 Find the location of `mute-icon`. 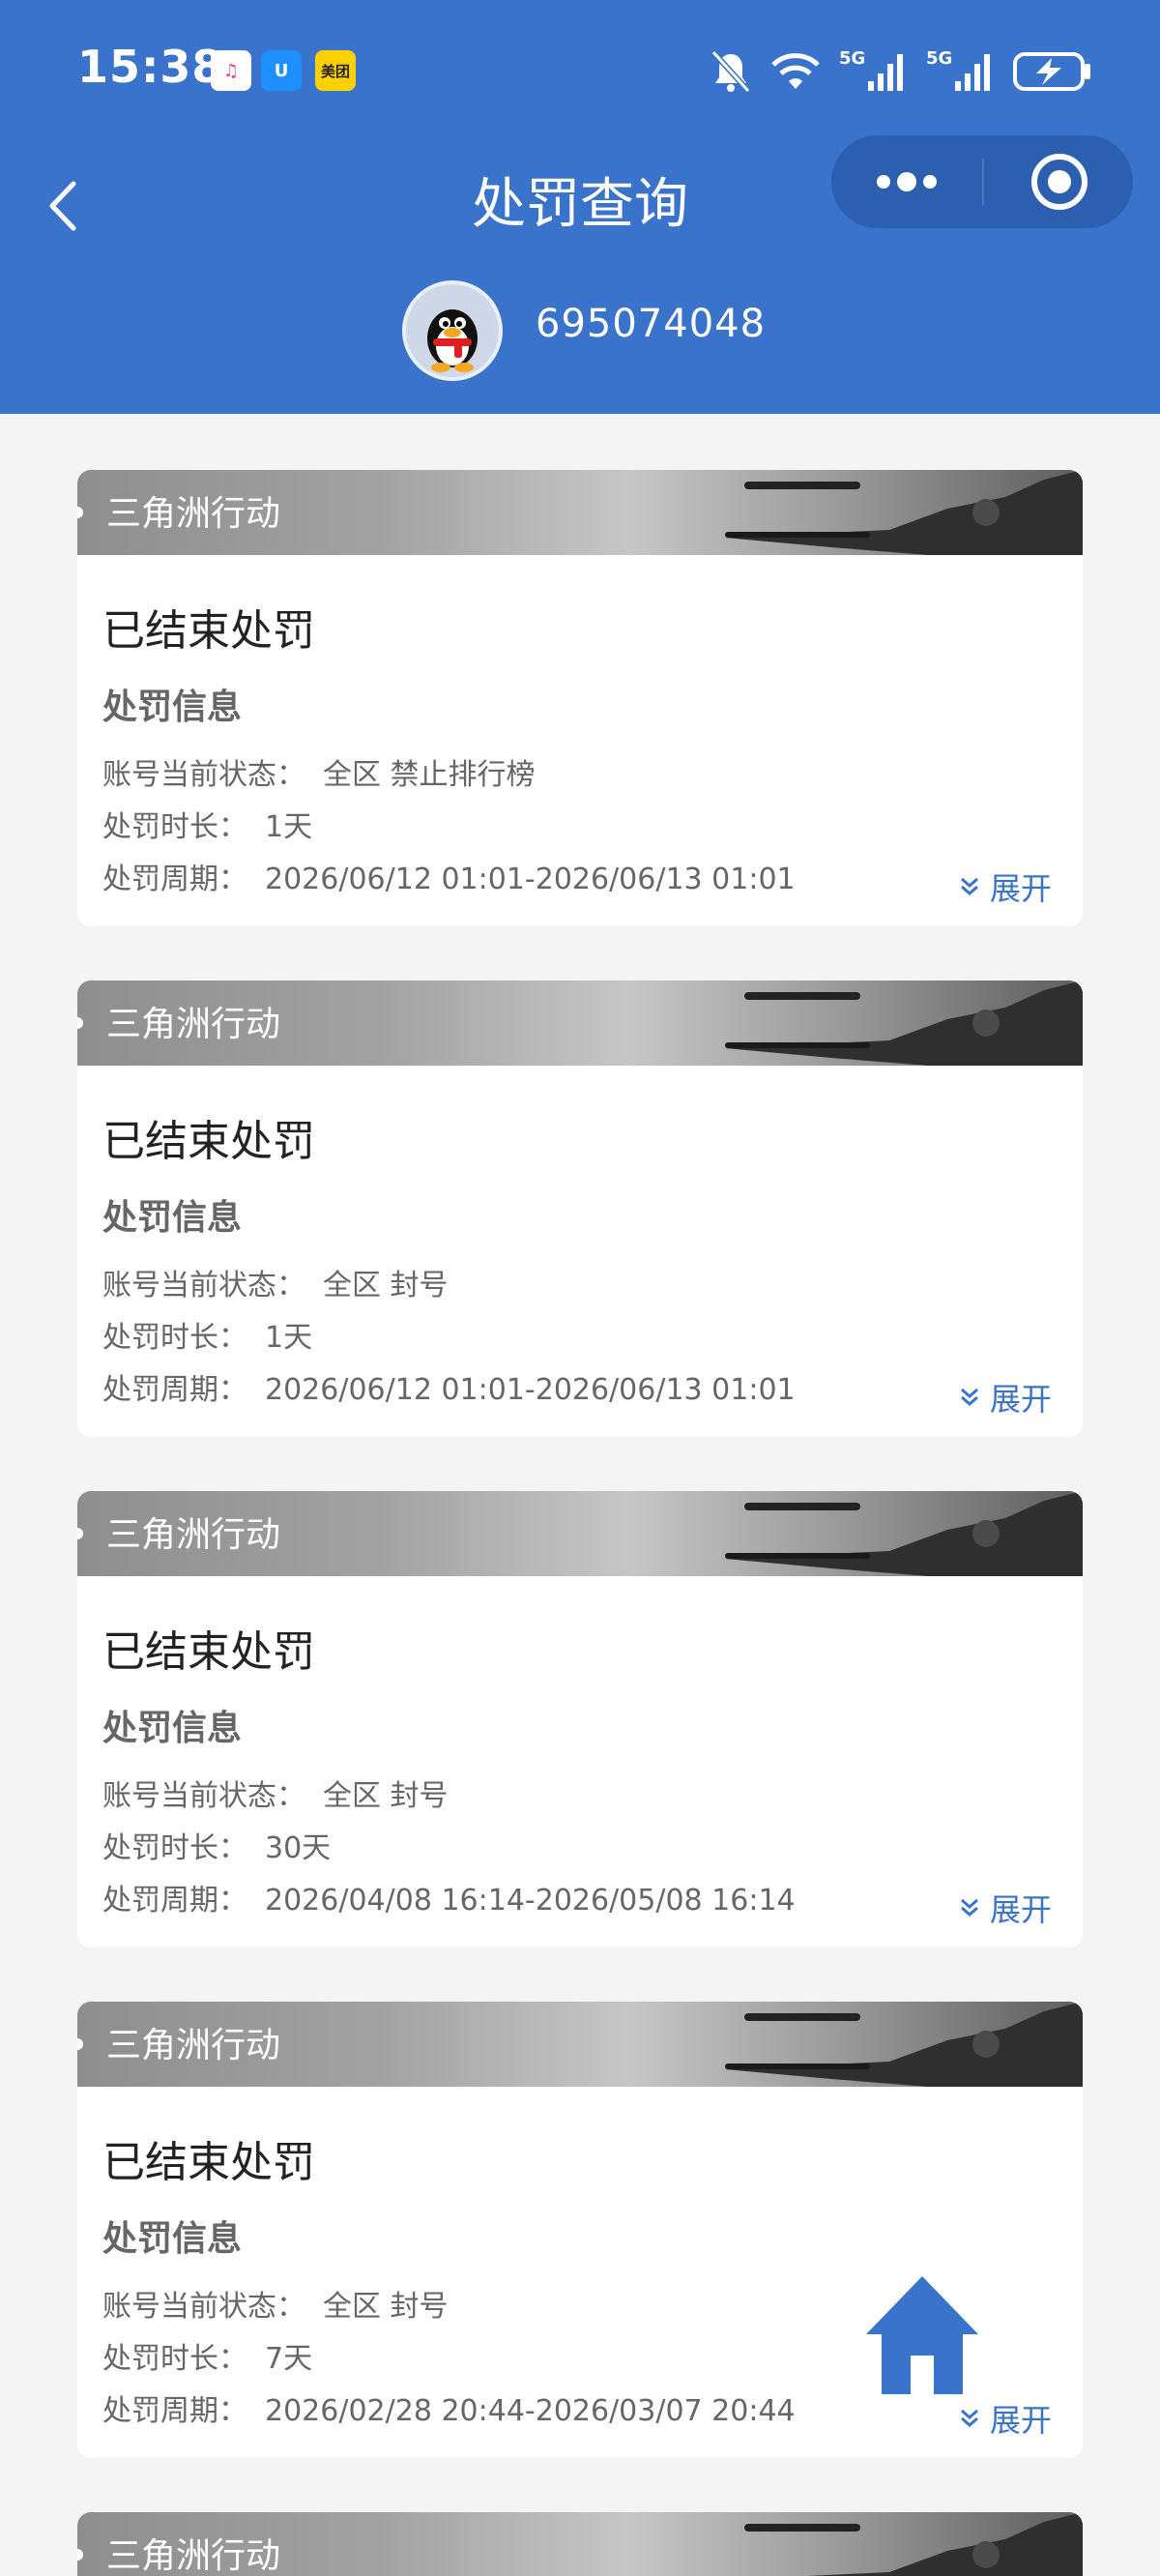

mute-icon is located at coordinates (730, 71).